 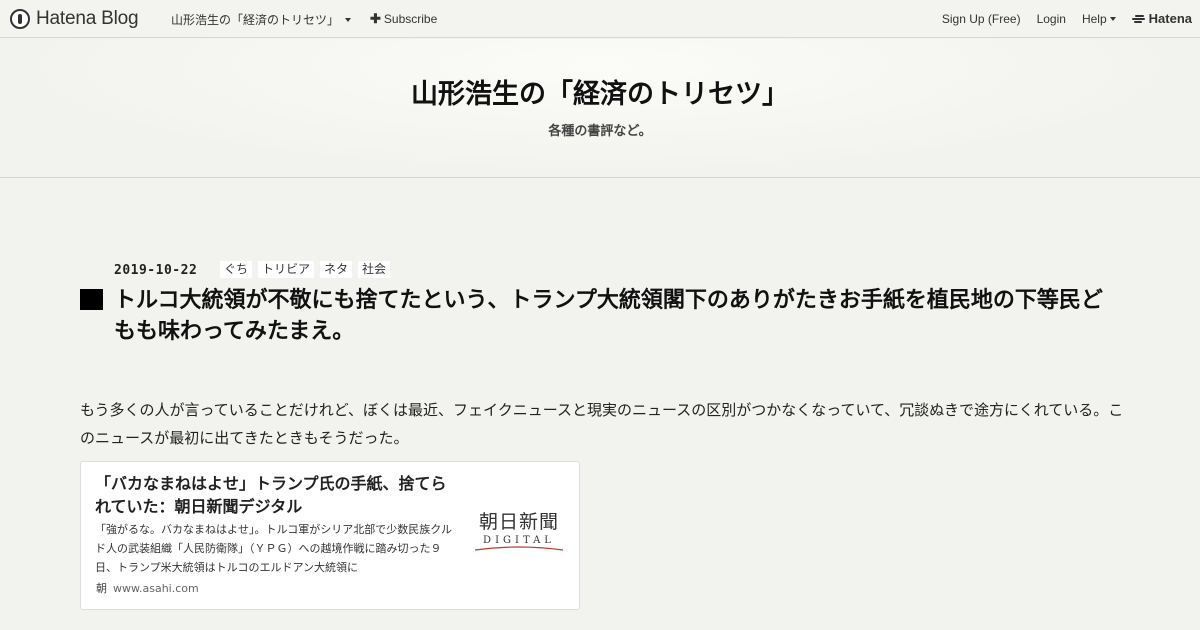 What do you see at coordinates (1094, 18) in the screenshot?
I see `help-label: Help` at bounding box center [1094, 18].